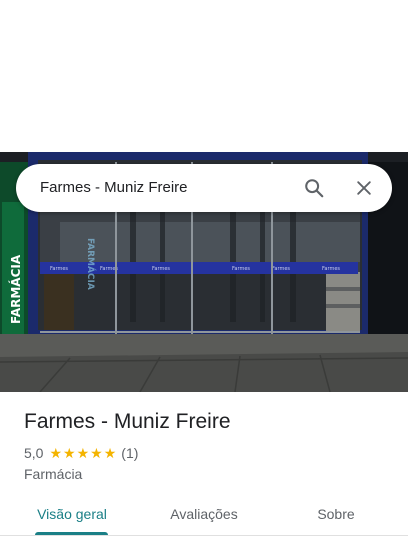 This screenshot has height=544, width=408. Describe the element at coordinates (53, 474) in the screenshot. I see `place-category: Farmácia` at that location.